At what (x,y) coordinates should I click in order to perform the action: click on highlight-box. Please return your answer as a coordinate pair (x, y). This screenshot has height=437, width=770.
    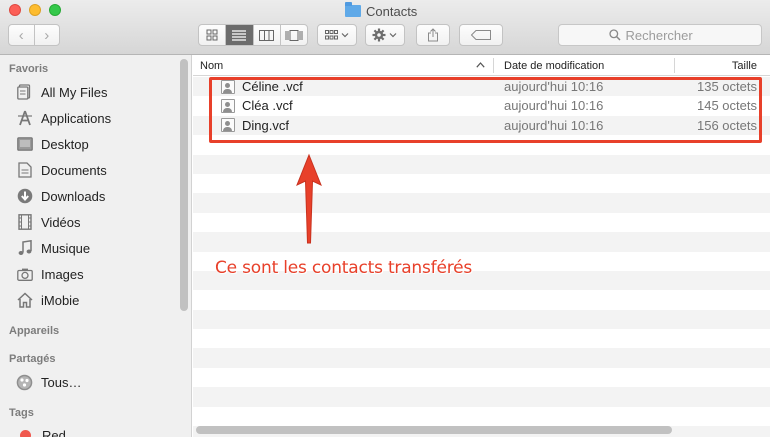
    Looking at the image, I should click on (485, 110).